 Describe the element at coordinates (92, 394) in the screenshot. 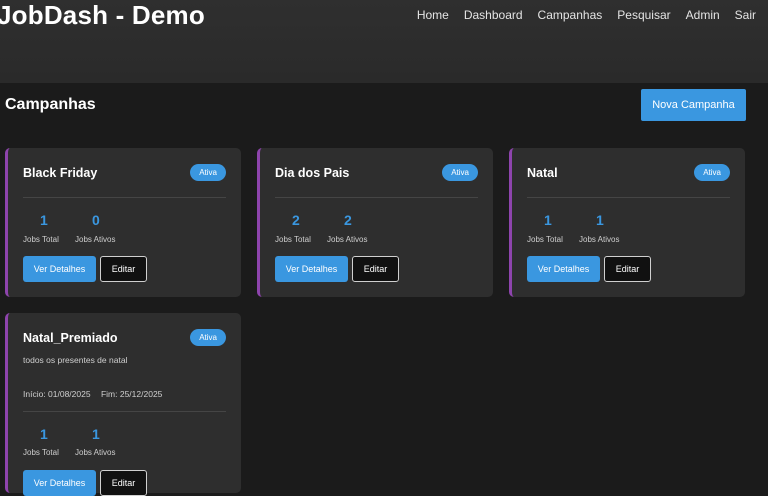

I see `campaign-dates: Início: 01/08/2025 Fim: 25/12/2025` at that location.